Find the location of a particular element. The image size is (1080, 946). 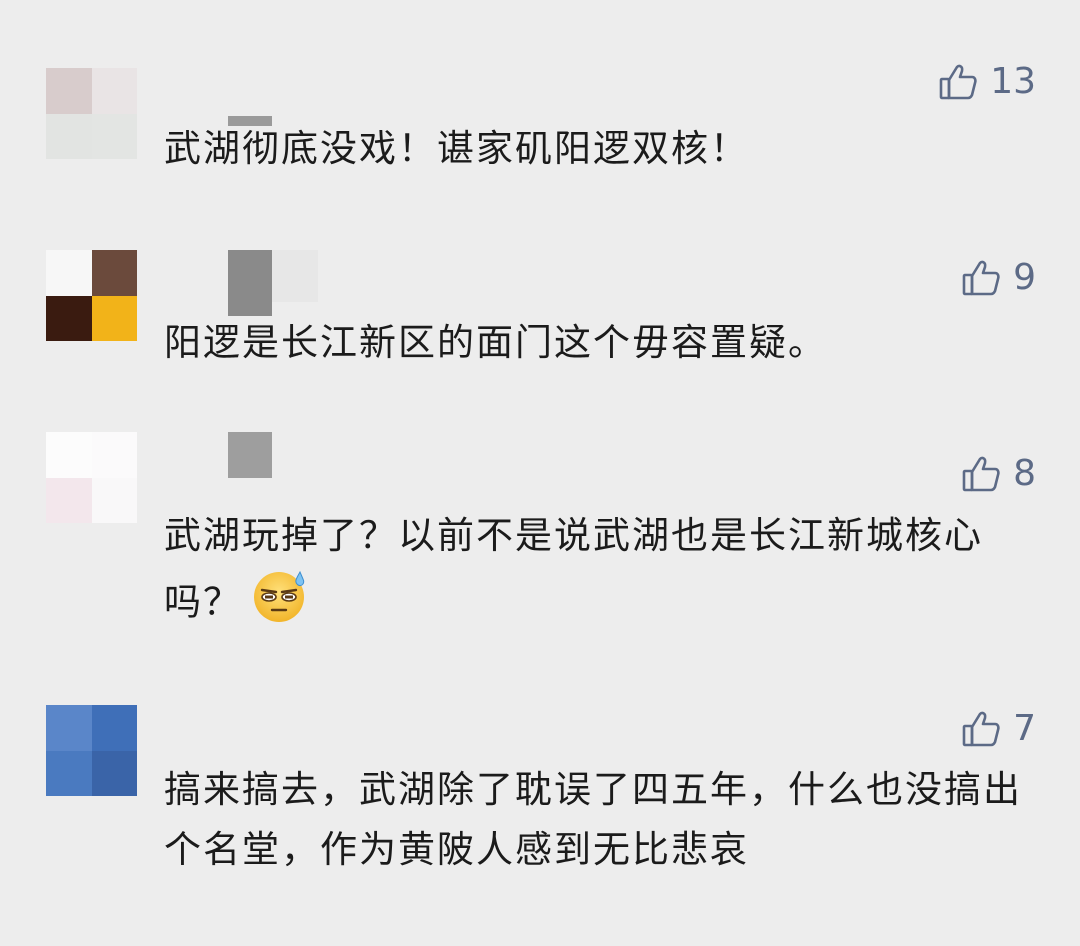

like-button: 13 is located at coordinates (987, 82).